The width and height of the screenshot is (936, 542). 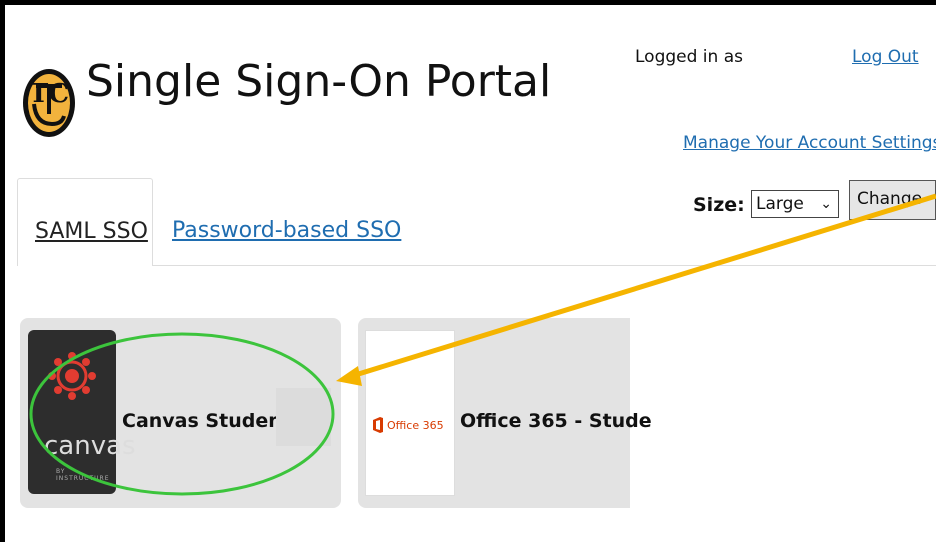 What do you see at coordinates (83, 475) in the screenshot?
I see `canvas-logo-subtext: BY INSTRUCTURE` at bounding box center [83, 475].